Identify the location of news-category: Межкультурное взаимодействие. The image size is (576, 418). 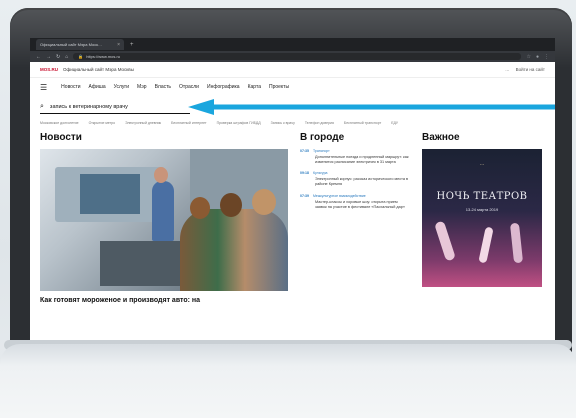
(339, 196).